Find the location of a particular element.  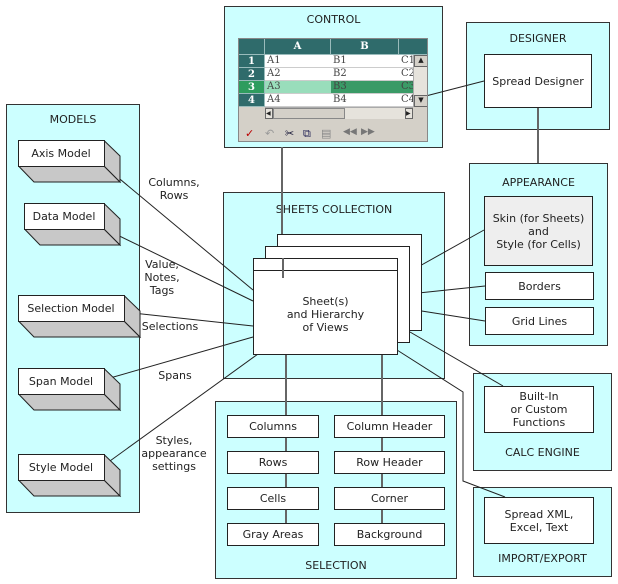

model-label: Data Model is located at coordinates (64, 216).